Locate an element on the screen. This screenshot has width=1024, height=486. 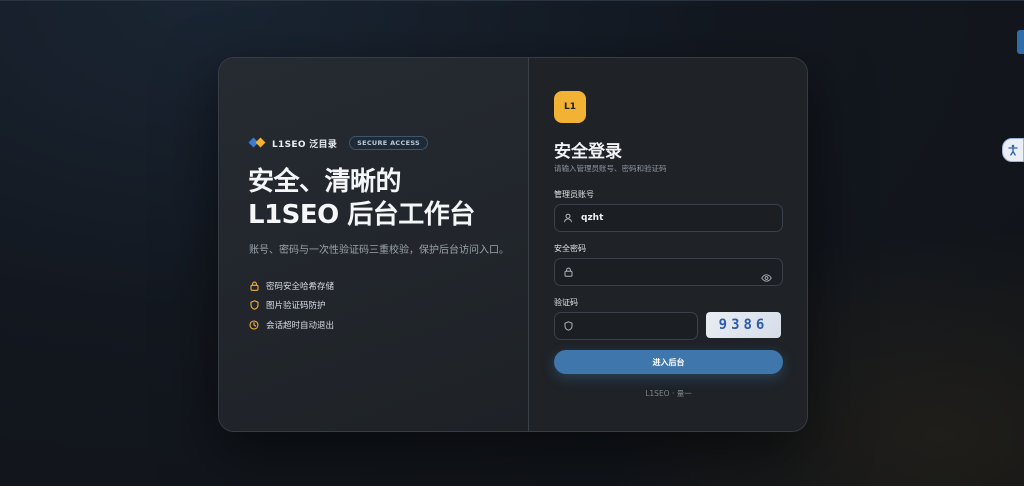
feature-item: 密码安全哈希存储 is located at coordinates (291, 286).